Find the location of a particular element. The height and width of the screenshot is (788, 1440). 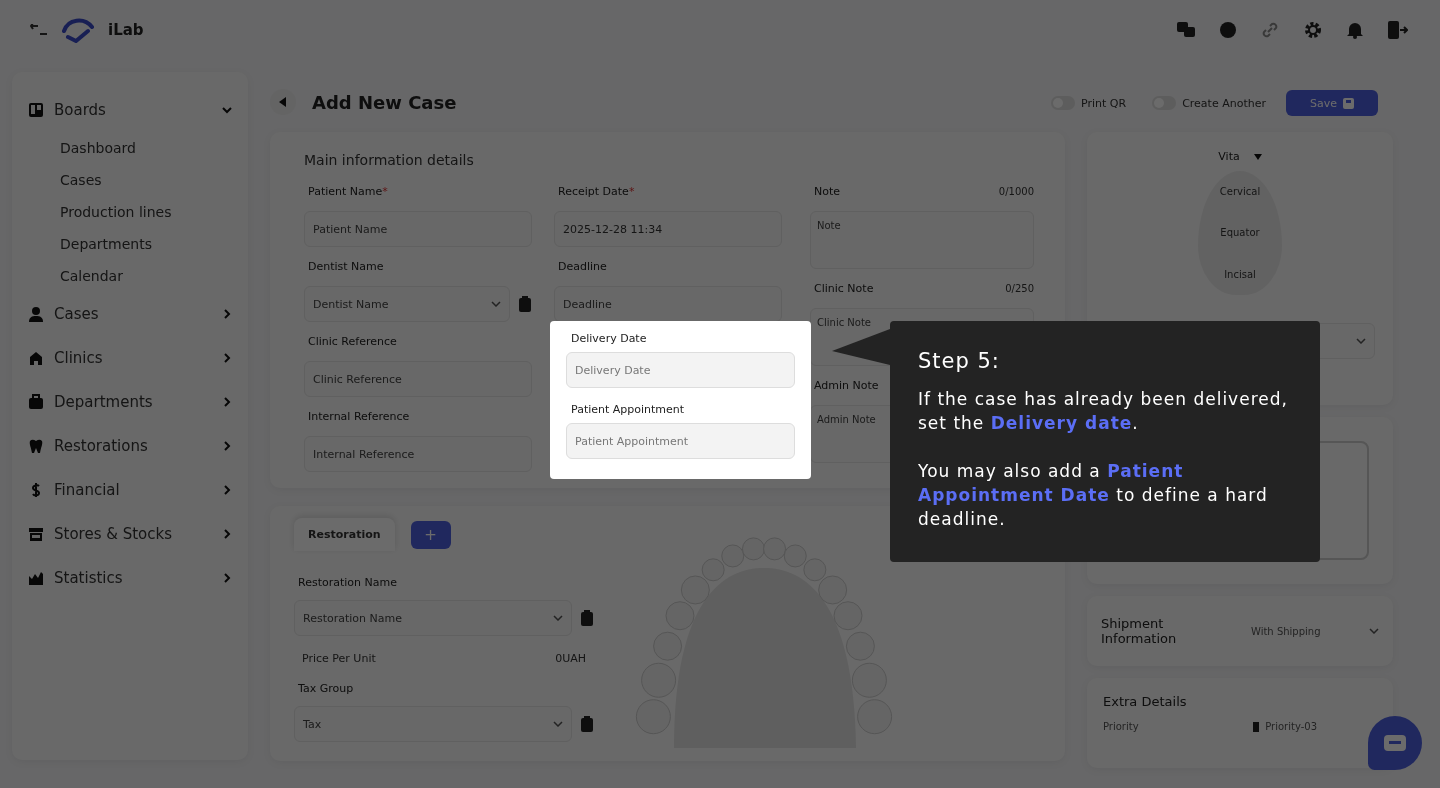

logout-icon is located at coordinates (1398, 30).